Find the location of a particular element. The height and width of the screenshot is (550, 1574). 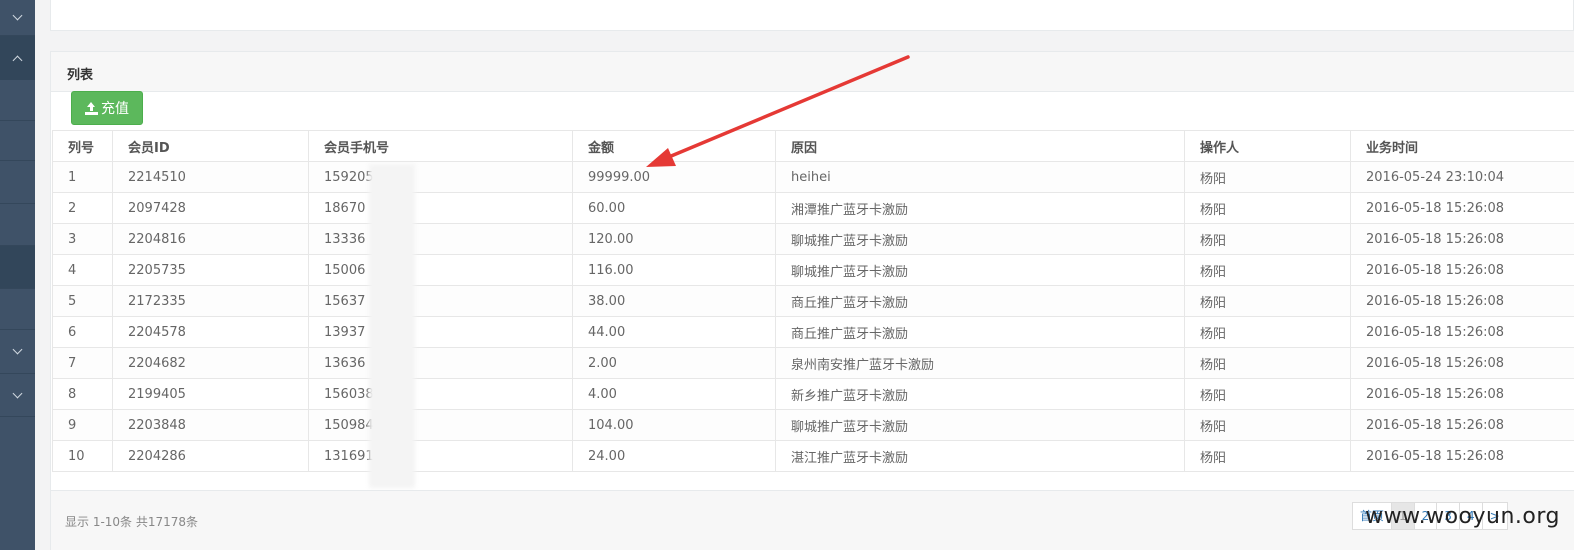

cell-amount: 24.00 is located at coordinates (674, 456).